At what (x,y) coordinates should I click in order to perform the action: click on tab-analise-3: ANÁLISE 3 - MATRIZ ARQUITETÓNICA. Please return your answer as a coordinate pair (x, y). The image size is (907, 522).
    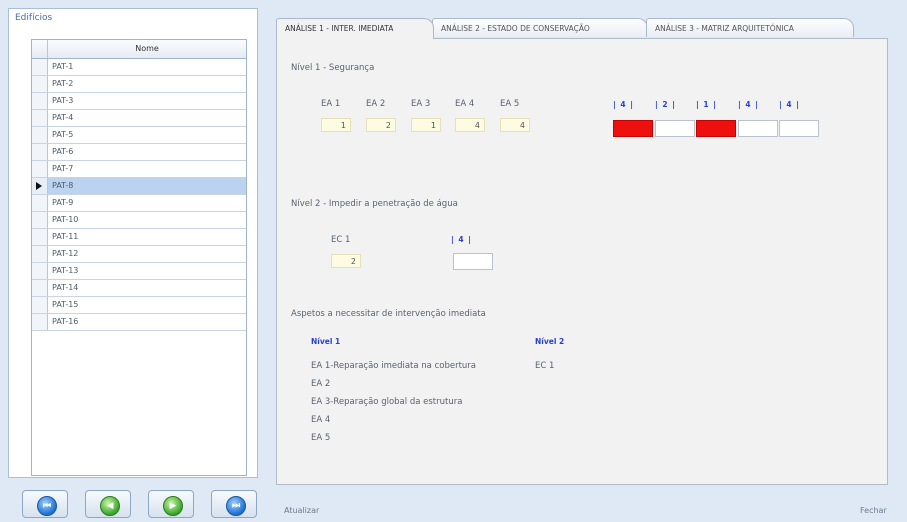
    Looking at the image, I should click on (750, 27).